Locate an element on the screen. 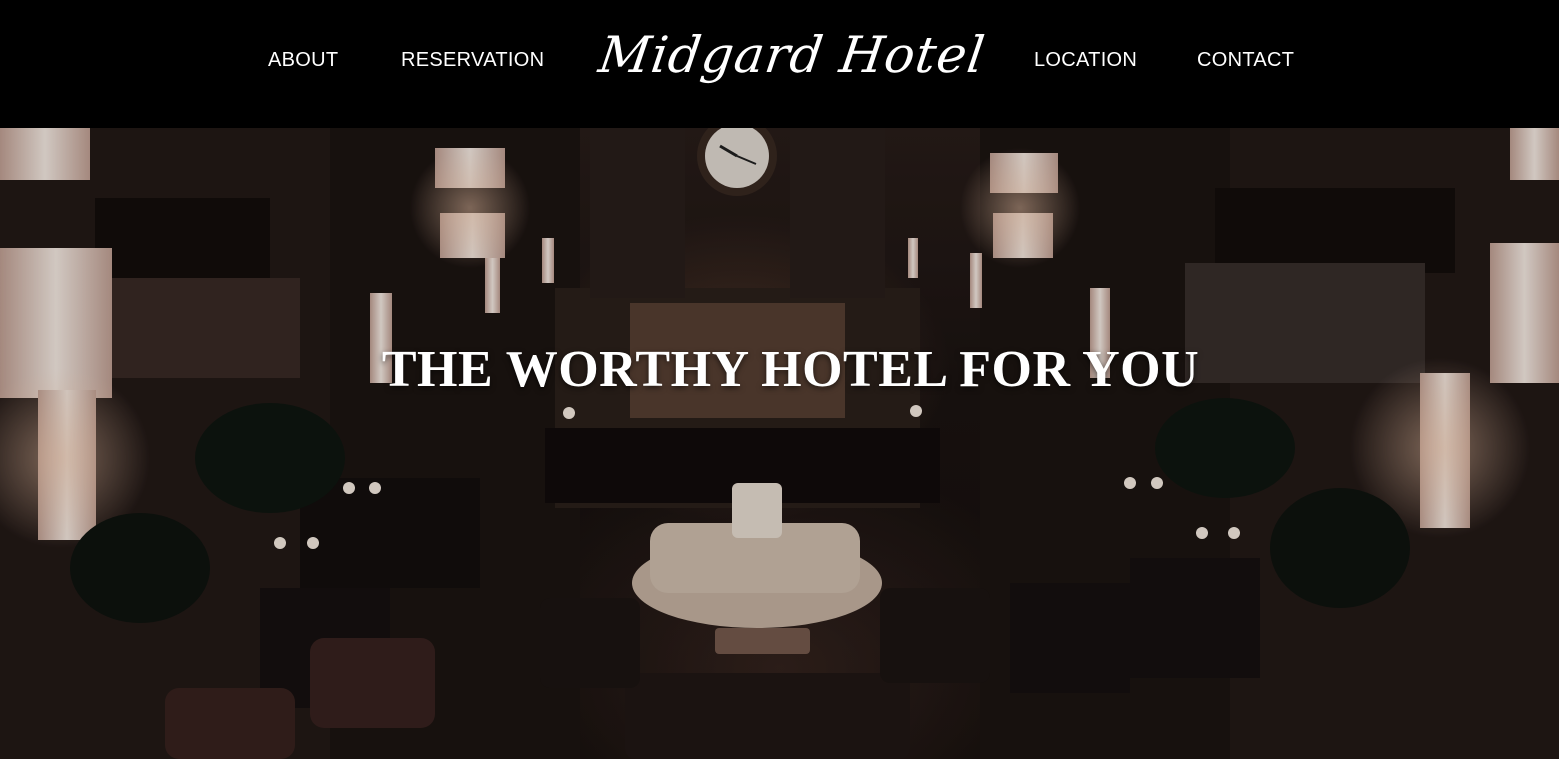 The image size is (1559, 759). nav-link-about: ABOUT is located at coordinates (303, 60).